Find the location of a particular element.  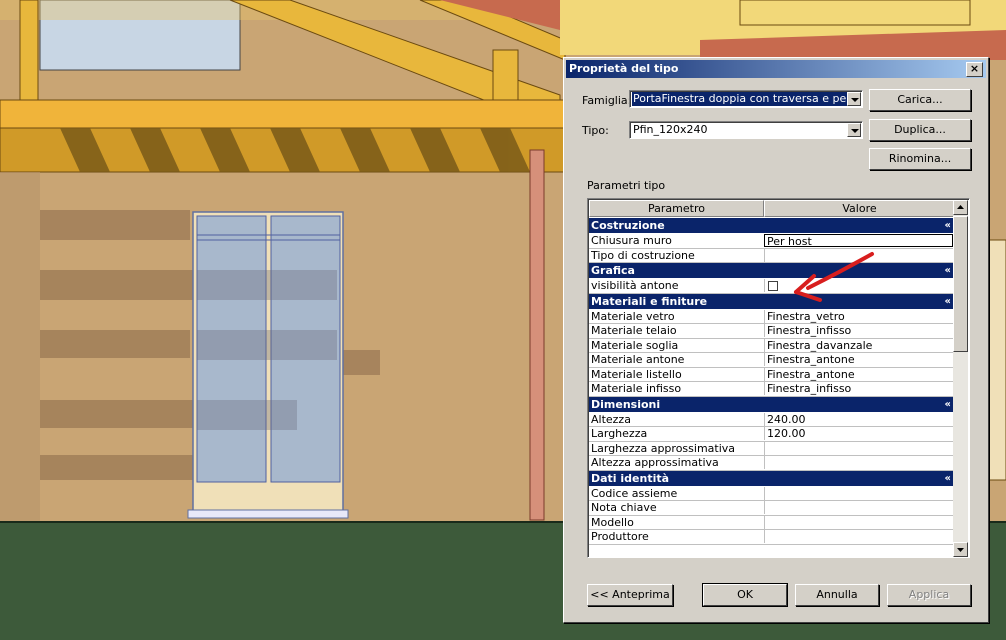

section-header: Grafica « is located at coordinates (772, 271).